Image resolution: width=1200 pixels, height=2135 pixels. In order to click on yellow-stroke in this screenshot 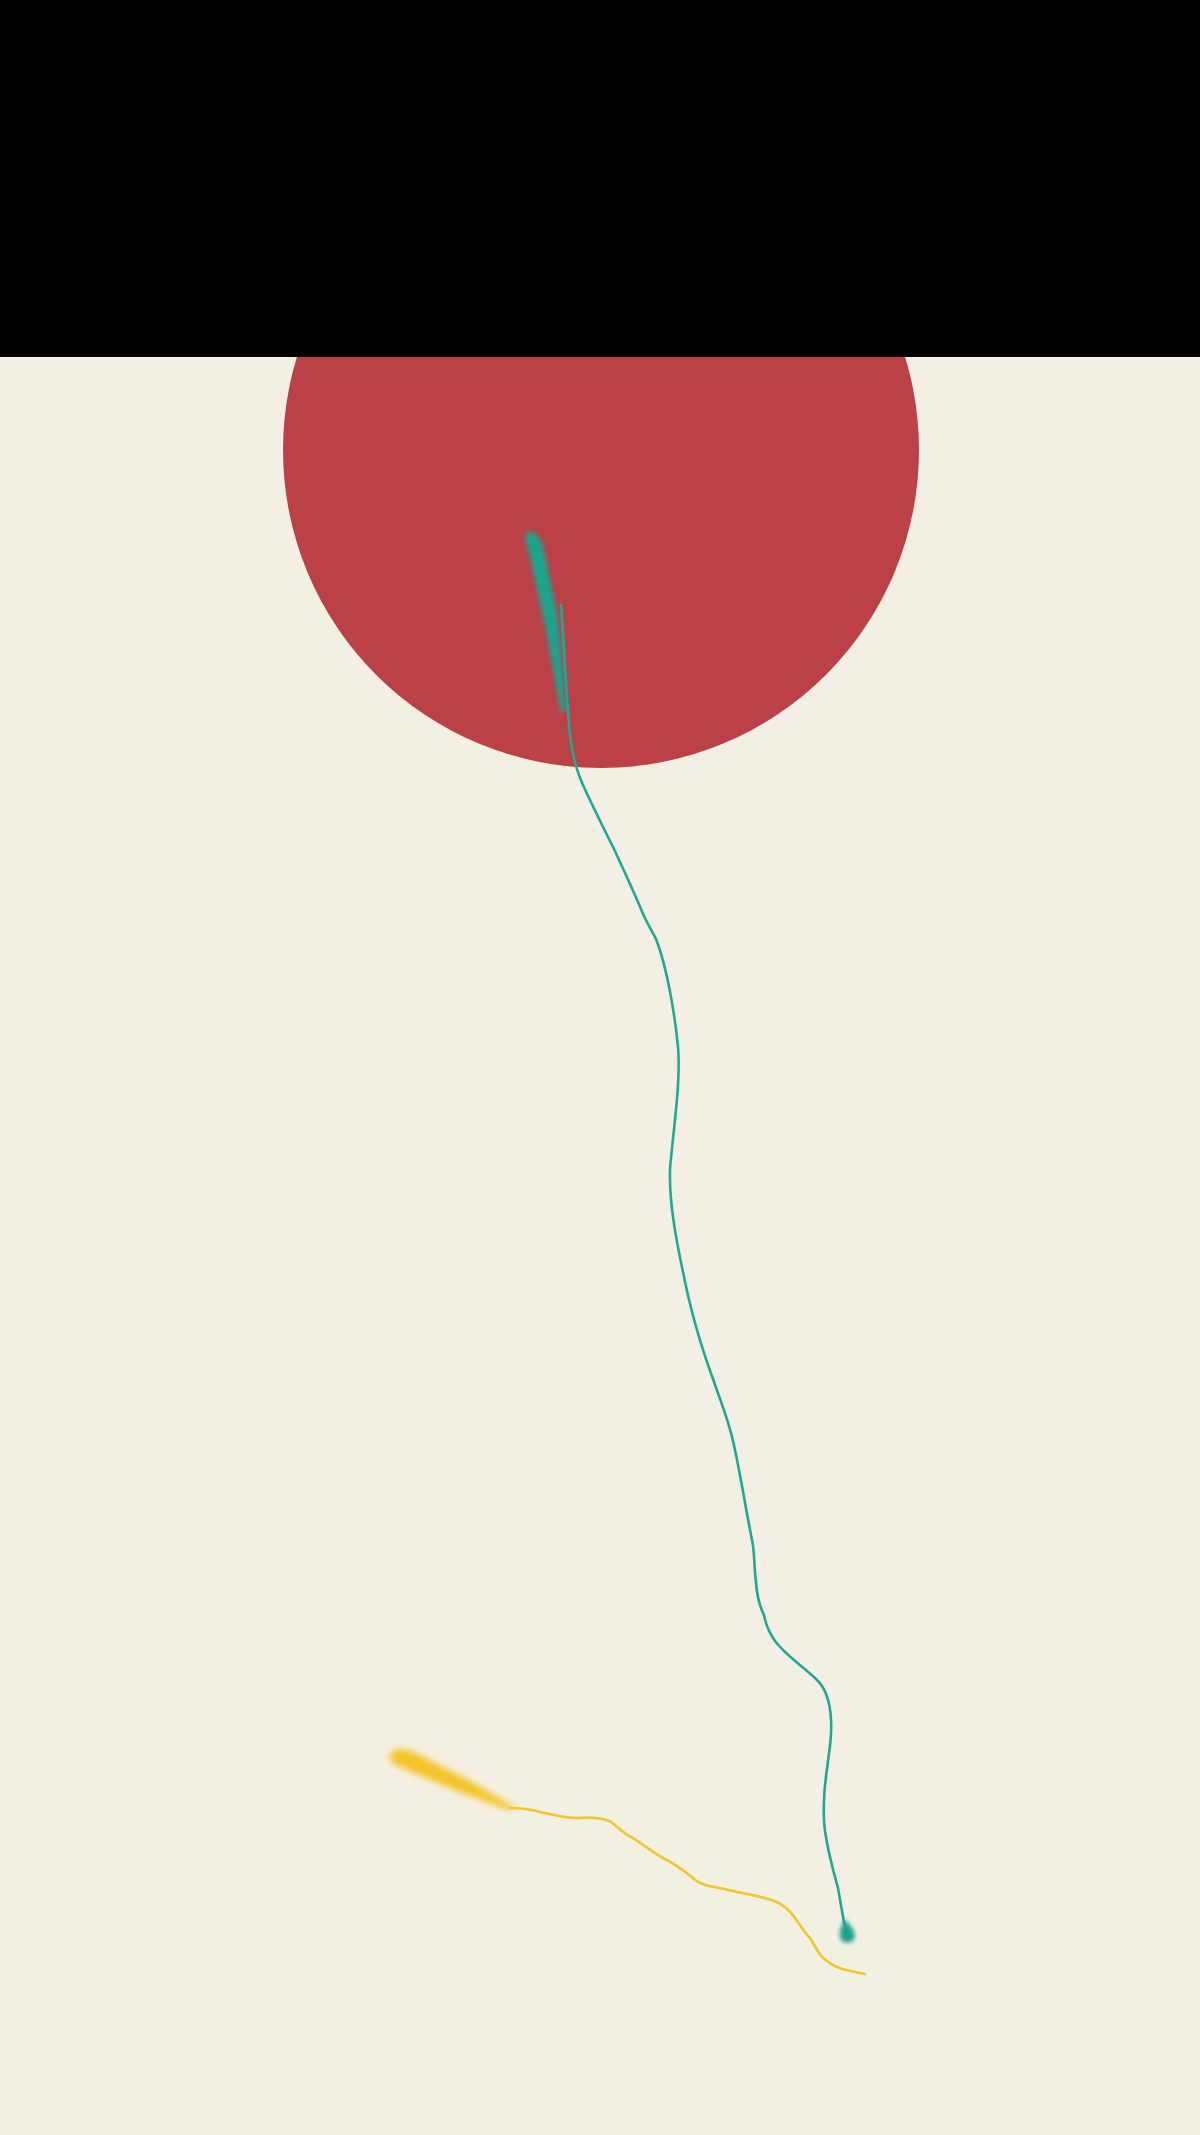, I will do `click(628, 1862)`.